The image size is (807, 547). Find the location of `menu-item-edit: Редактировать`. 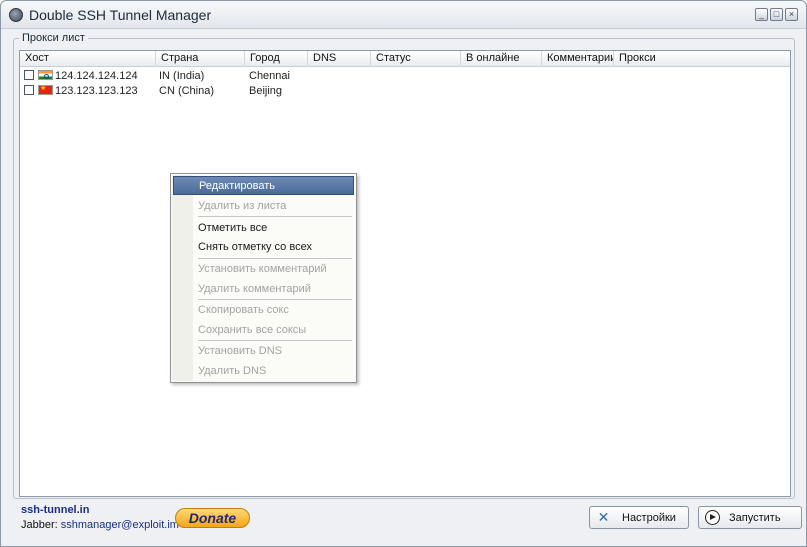

menu-item-edit: Редактировать is located at coordinates (263, 185).